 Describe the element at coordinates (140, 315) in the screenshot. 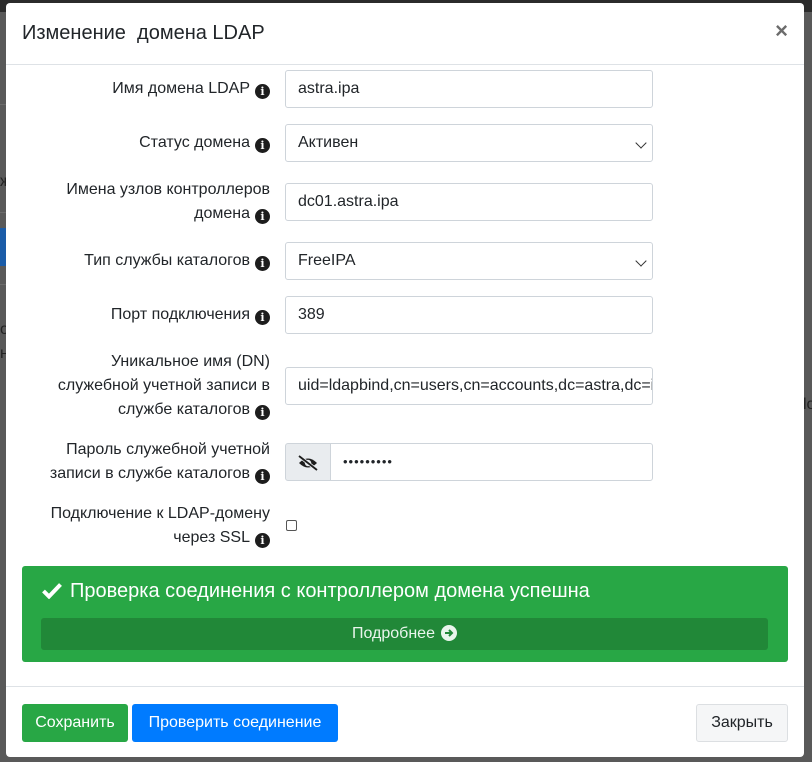

I see `port-label: Порт подключения i` at that location.